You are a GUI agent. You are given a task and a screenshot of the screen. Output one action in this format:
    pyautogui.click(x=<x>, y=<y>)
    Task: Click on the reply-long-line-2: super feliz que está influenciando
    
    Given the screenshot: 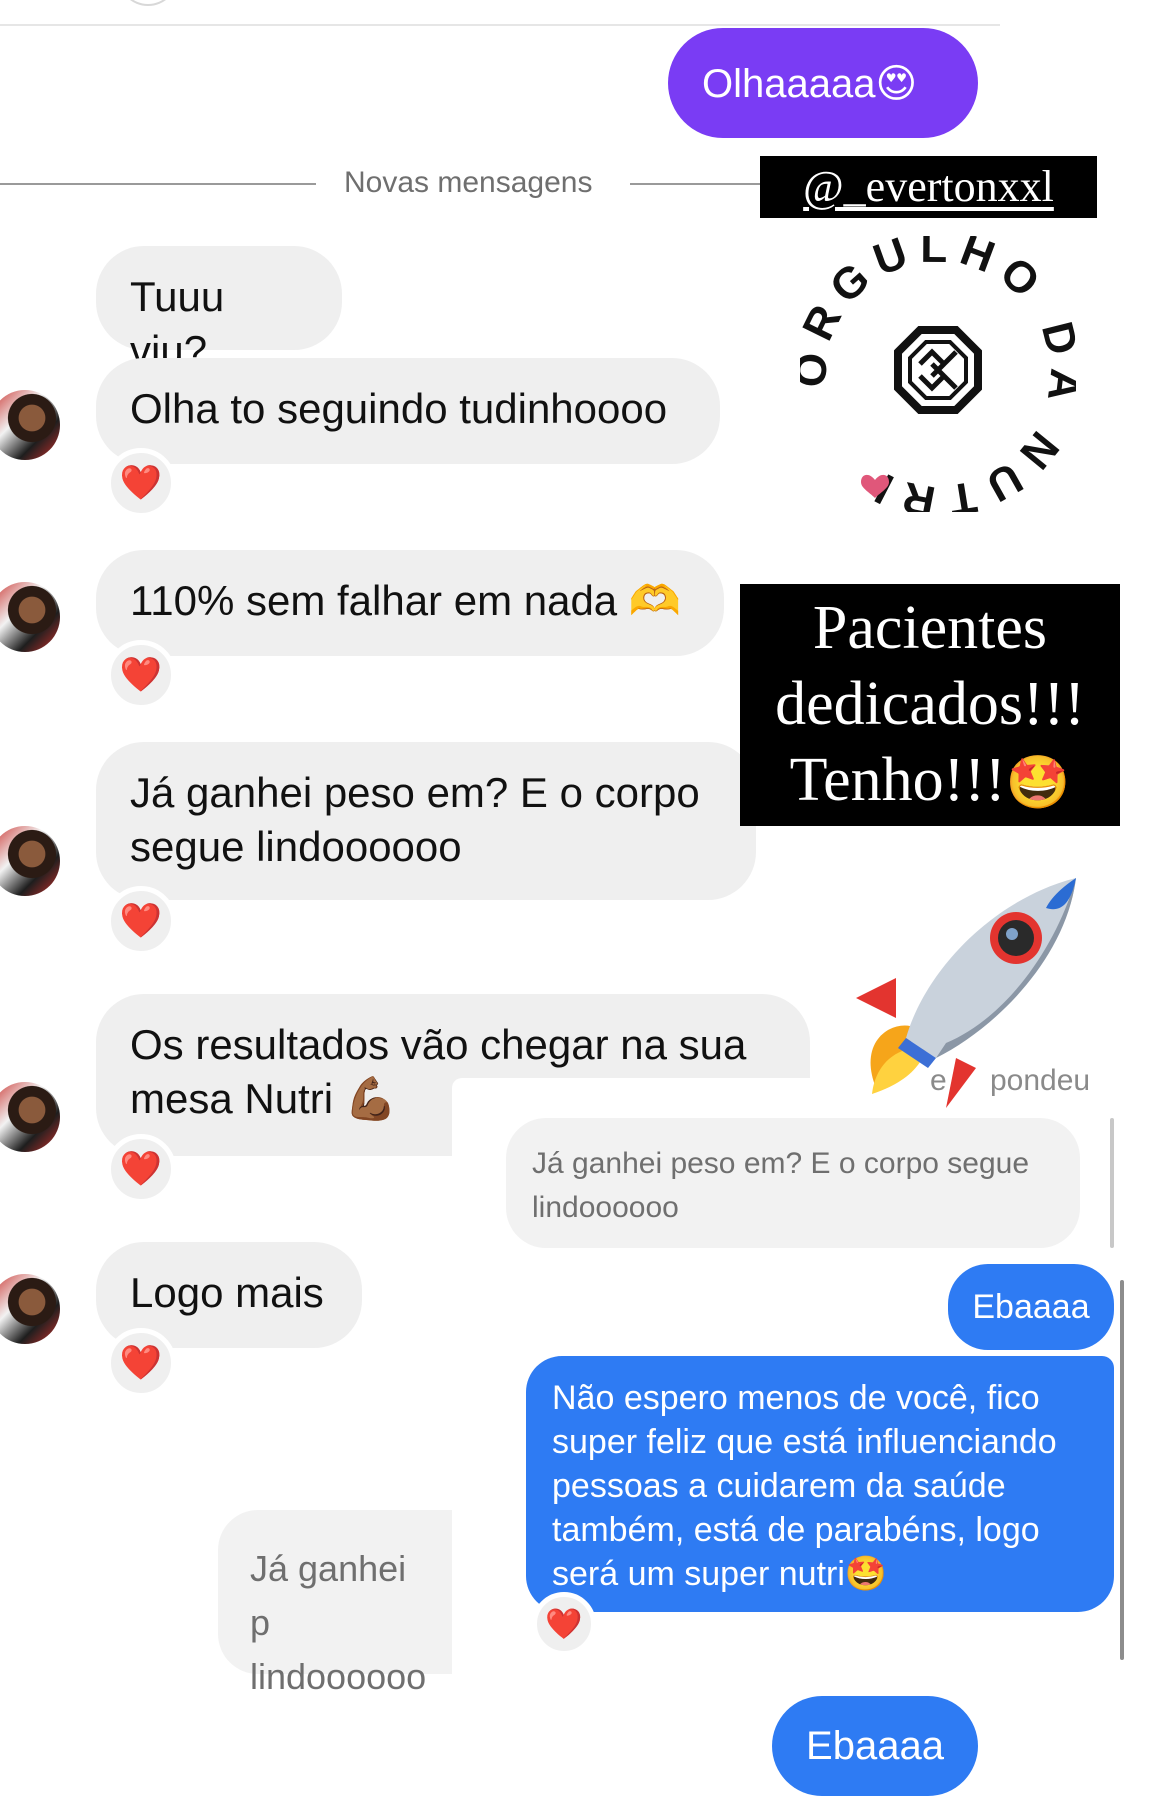 What is the action you would take?
    pyautogui.click(x=804, y=1442)
    